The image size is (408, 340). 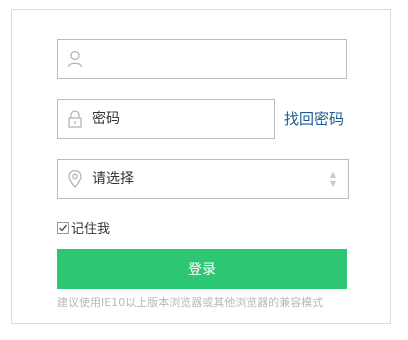 I want to click on lock-icon, so click(x=75, y=119).